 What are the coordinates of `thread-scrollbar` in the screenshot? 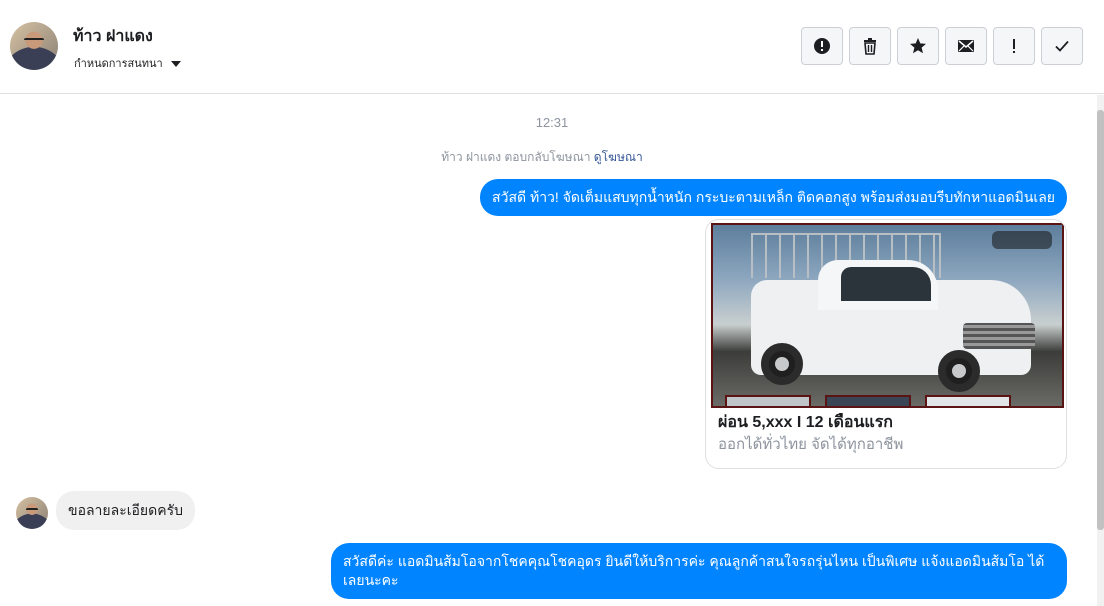 It's located at (1100, 350).